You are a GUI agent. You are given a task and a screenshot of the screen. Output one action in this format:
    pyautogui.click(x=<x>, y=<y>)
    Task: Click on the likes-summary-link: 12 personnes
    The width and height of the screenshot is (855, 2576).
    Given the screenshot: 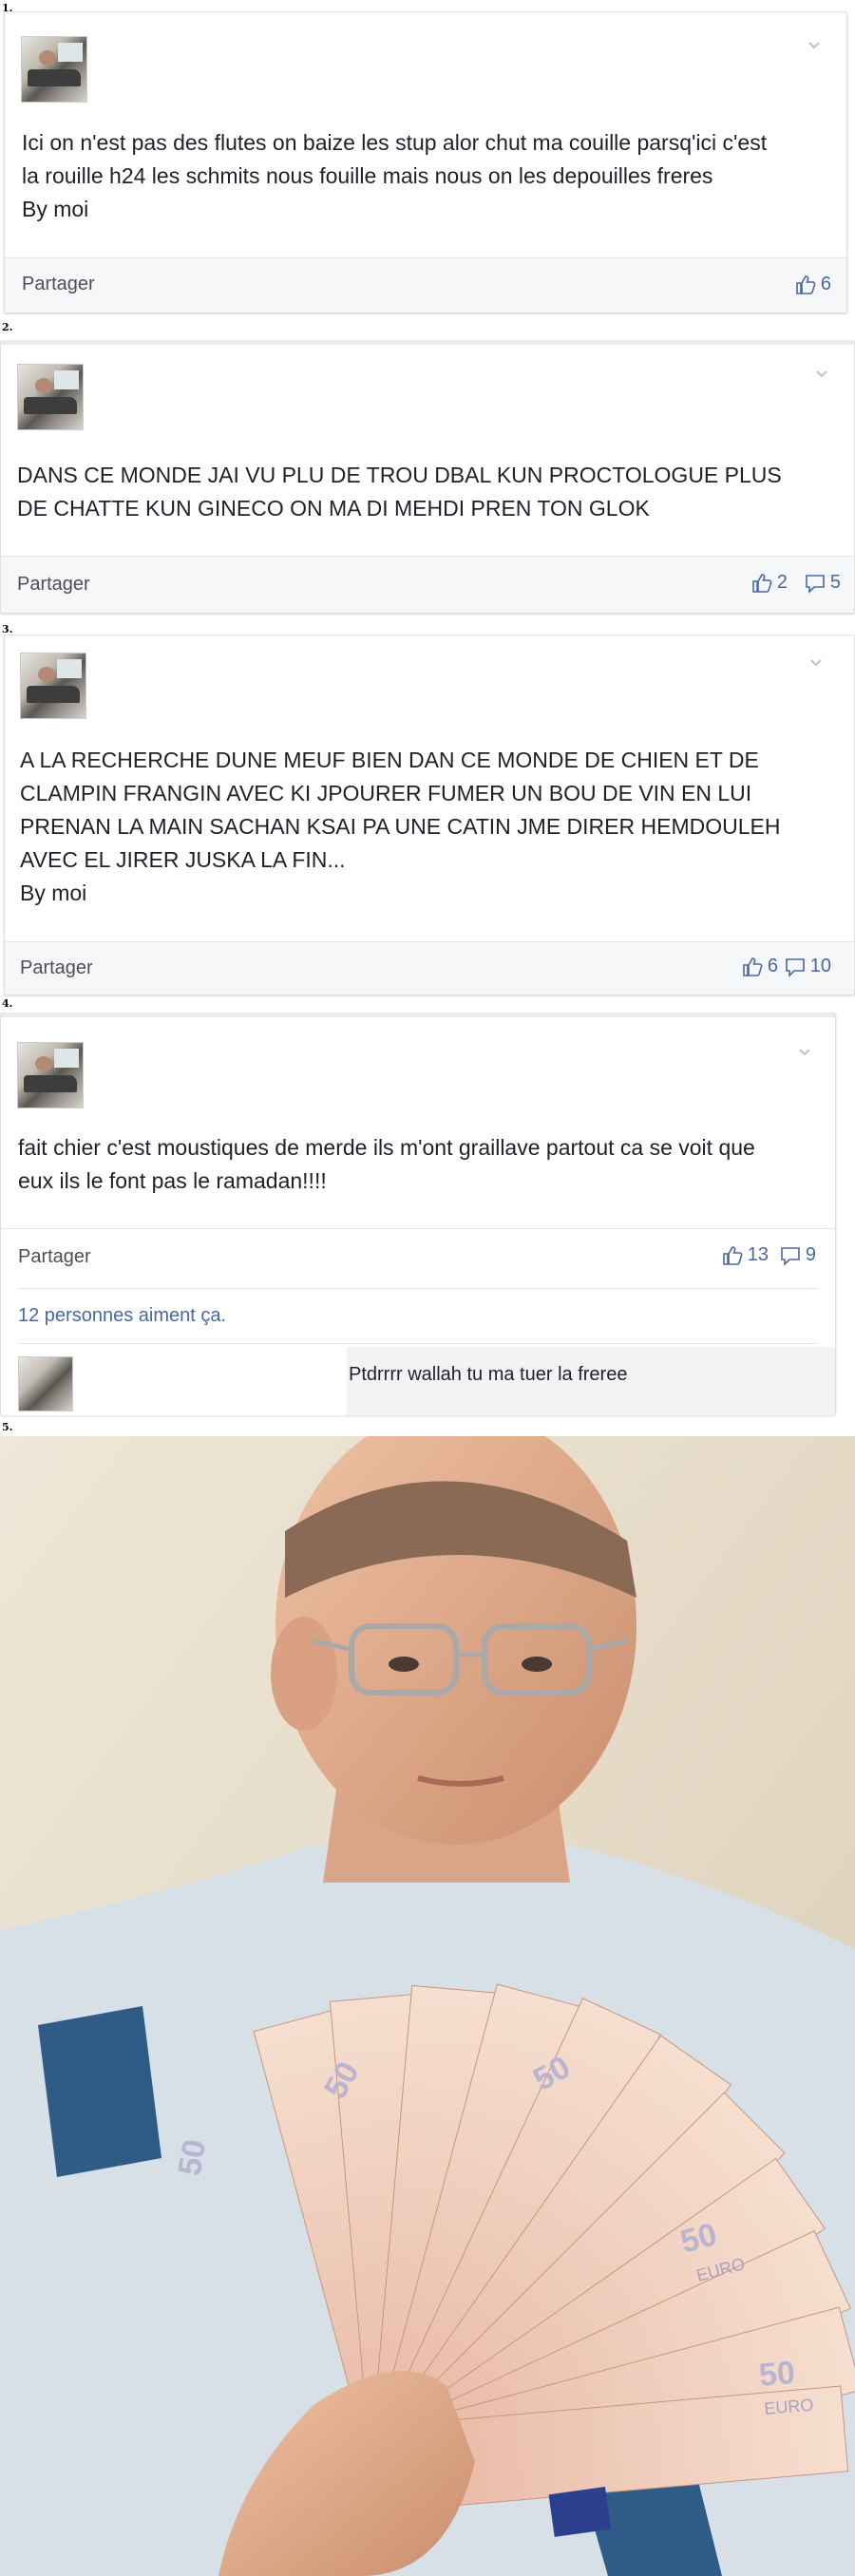 What is the action you would take?
    pyautogui.click(x=75, y=1315)
    